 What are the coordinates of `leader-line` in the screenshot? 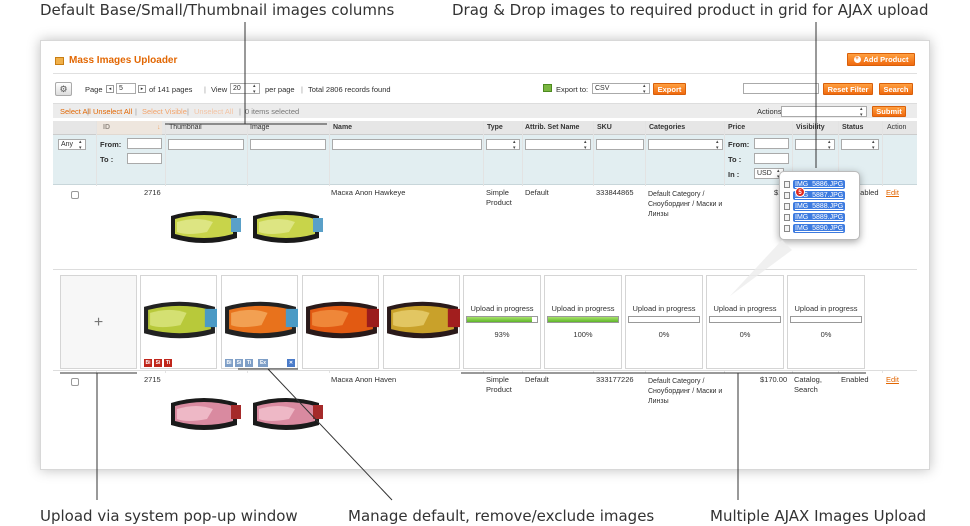 It's located at (330, 434).